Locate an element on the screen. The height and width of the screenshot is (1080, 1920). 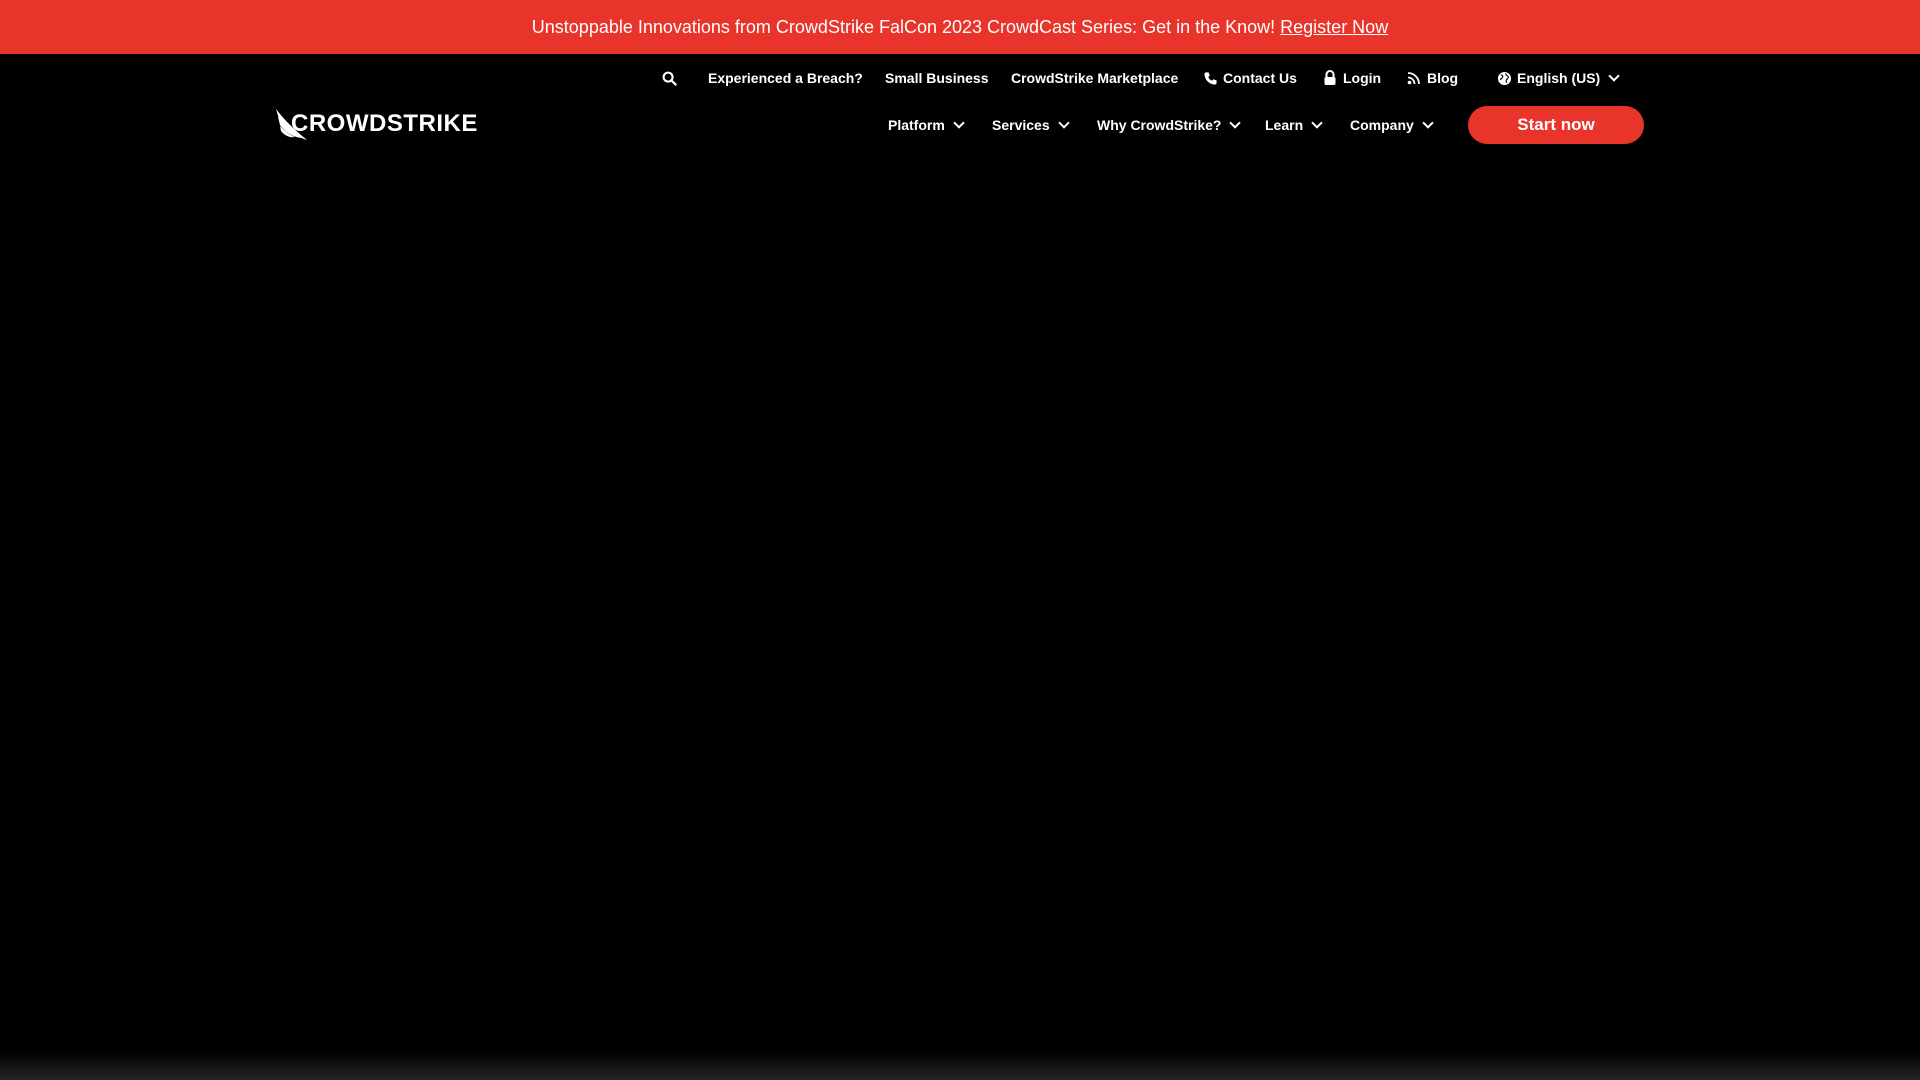
nav-why-crowdstrike: Why CrowdStrike? is located at coordinates (1168, 125).